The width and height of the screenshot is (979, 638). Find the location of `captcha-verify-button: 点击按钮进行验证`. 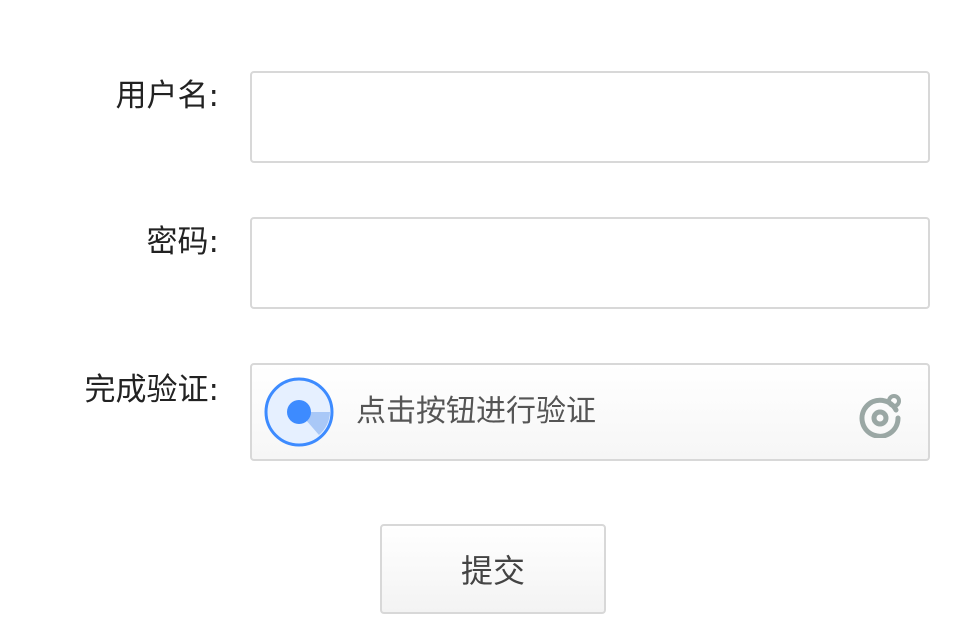

captcha-verify-button: 点击按钮进行验证 is located at coordinates (590, 412).